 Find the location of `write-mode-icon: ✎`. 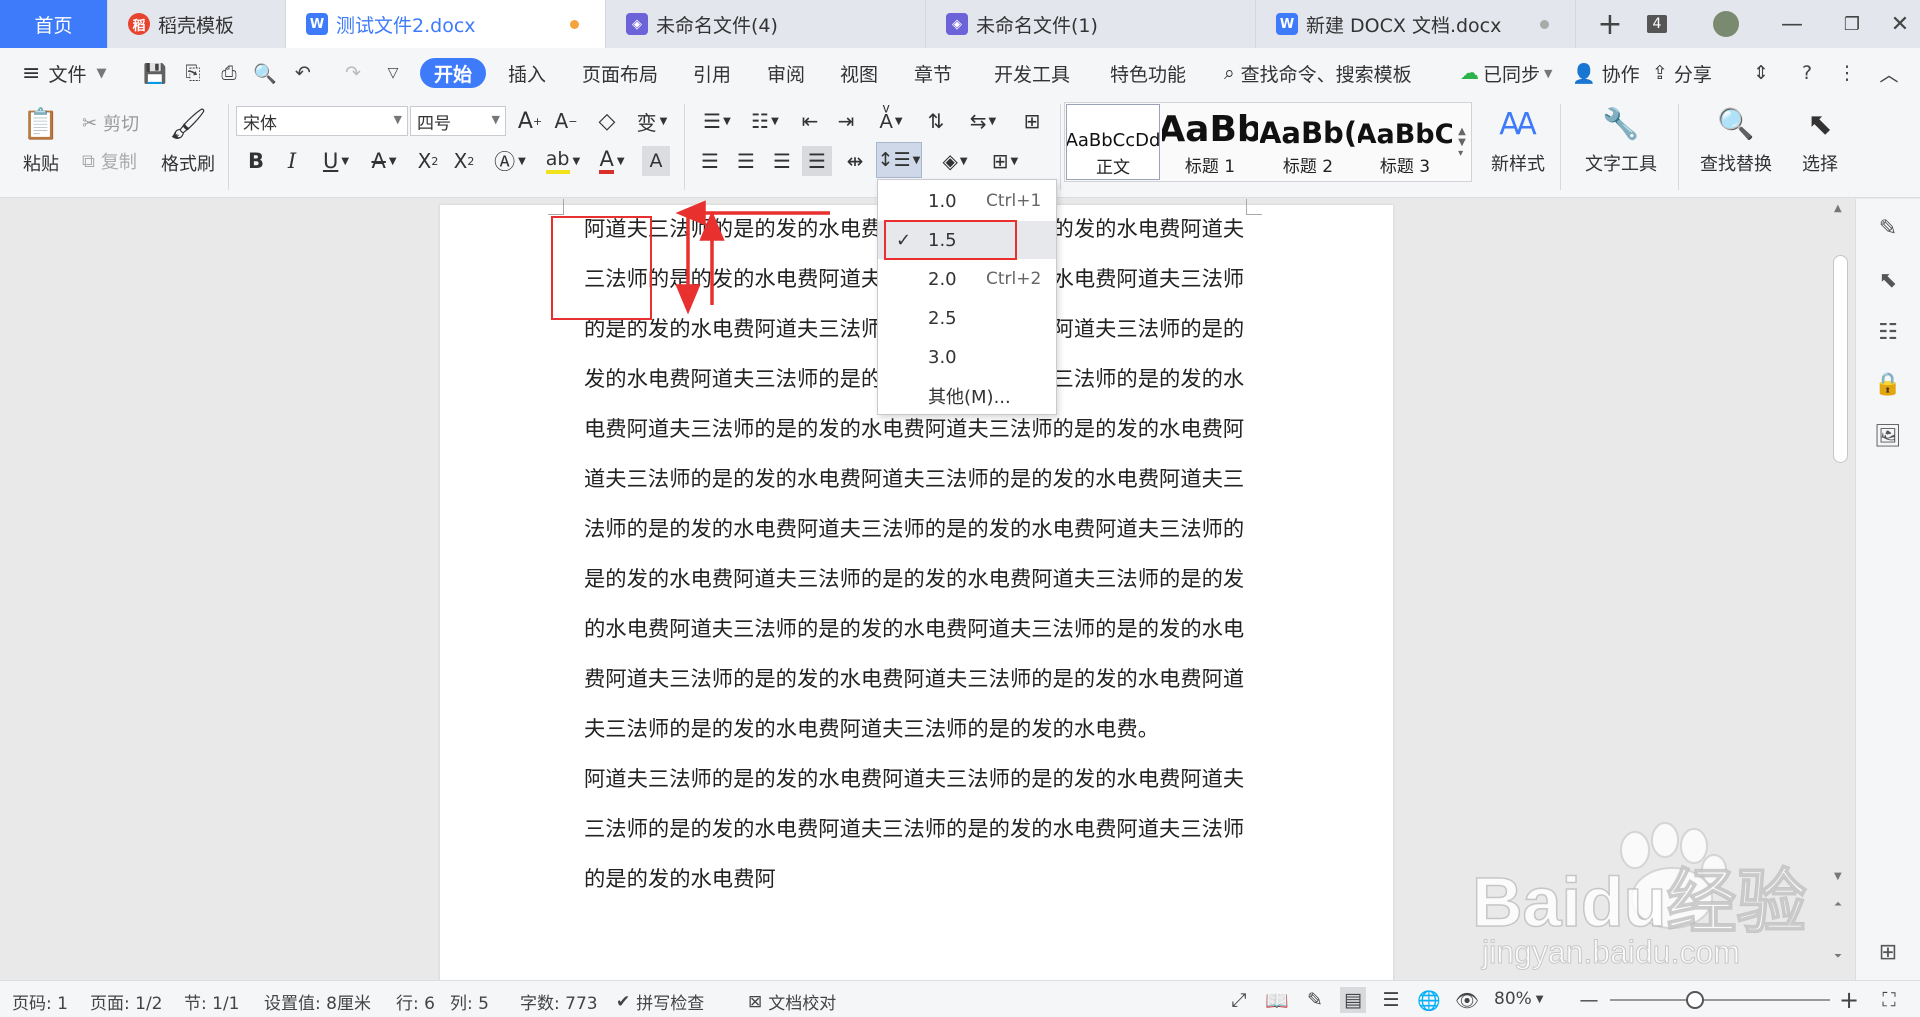

write-mode-icon: ✎ is located at coordinates (1315, 1000).